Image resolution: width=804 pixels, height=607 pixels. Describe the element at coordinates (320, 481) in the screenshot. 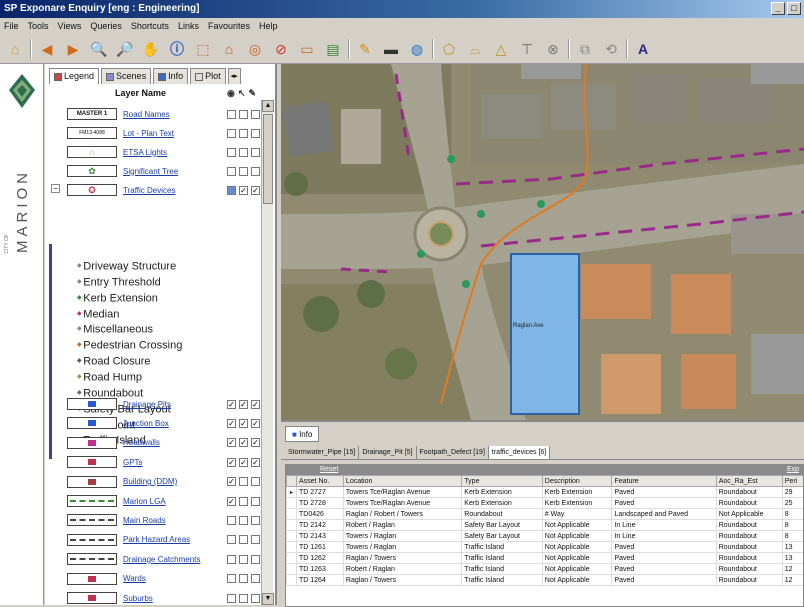

I see `column-header: Asset No.` at that location.